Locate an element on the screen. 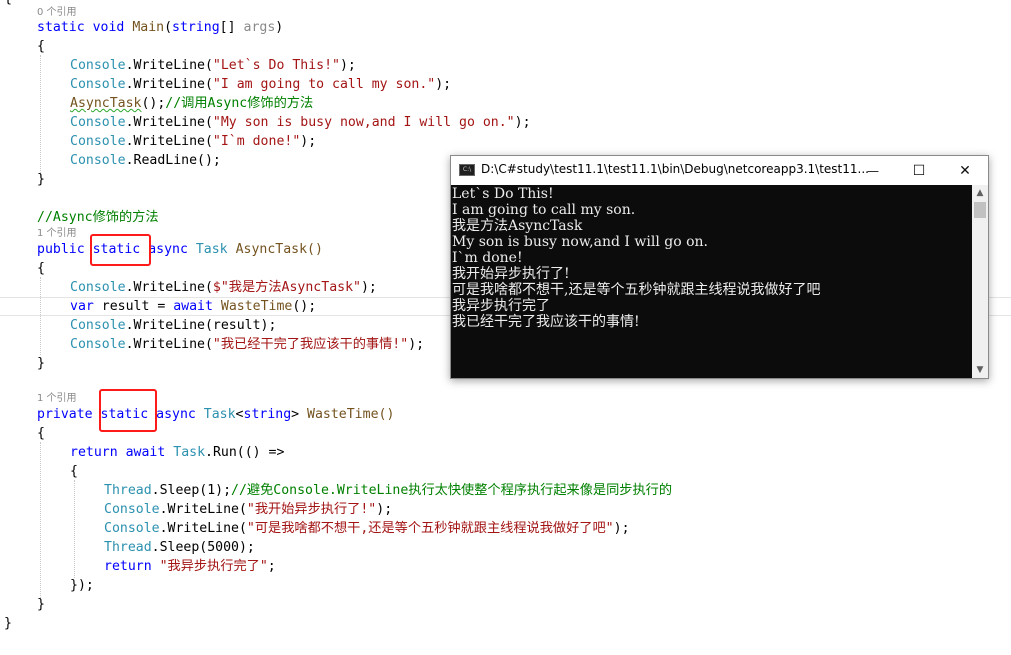 This screenshot has width=1011, height=655. code-line-asynctask-signature: public static async Task AsyncTask() is located at coordinates (180, 249).